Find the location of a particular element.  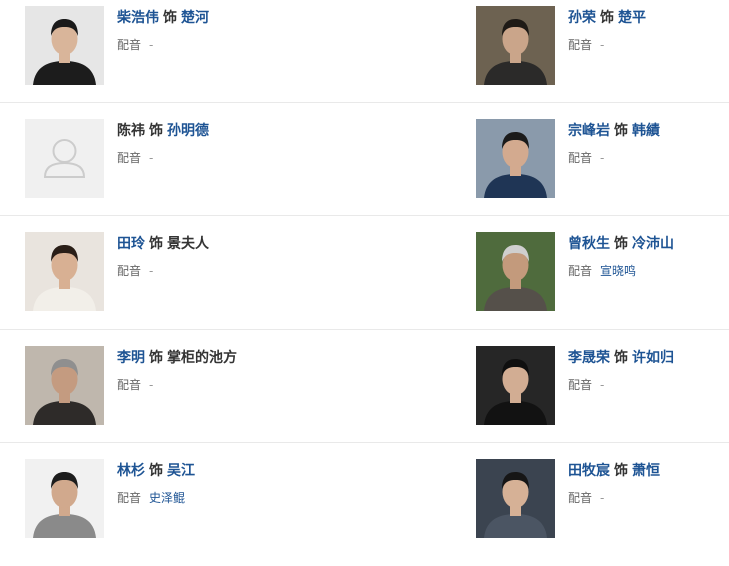

actor-name: 陈祎 is located at coordinates (131, 131).